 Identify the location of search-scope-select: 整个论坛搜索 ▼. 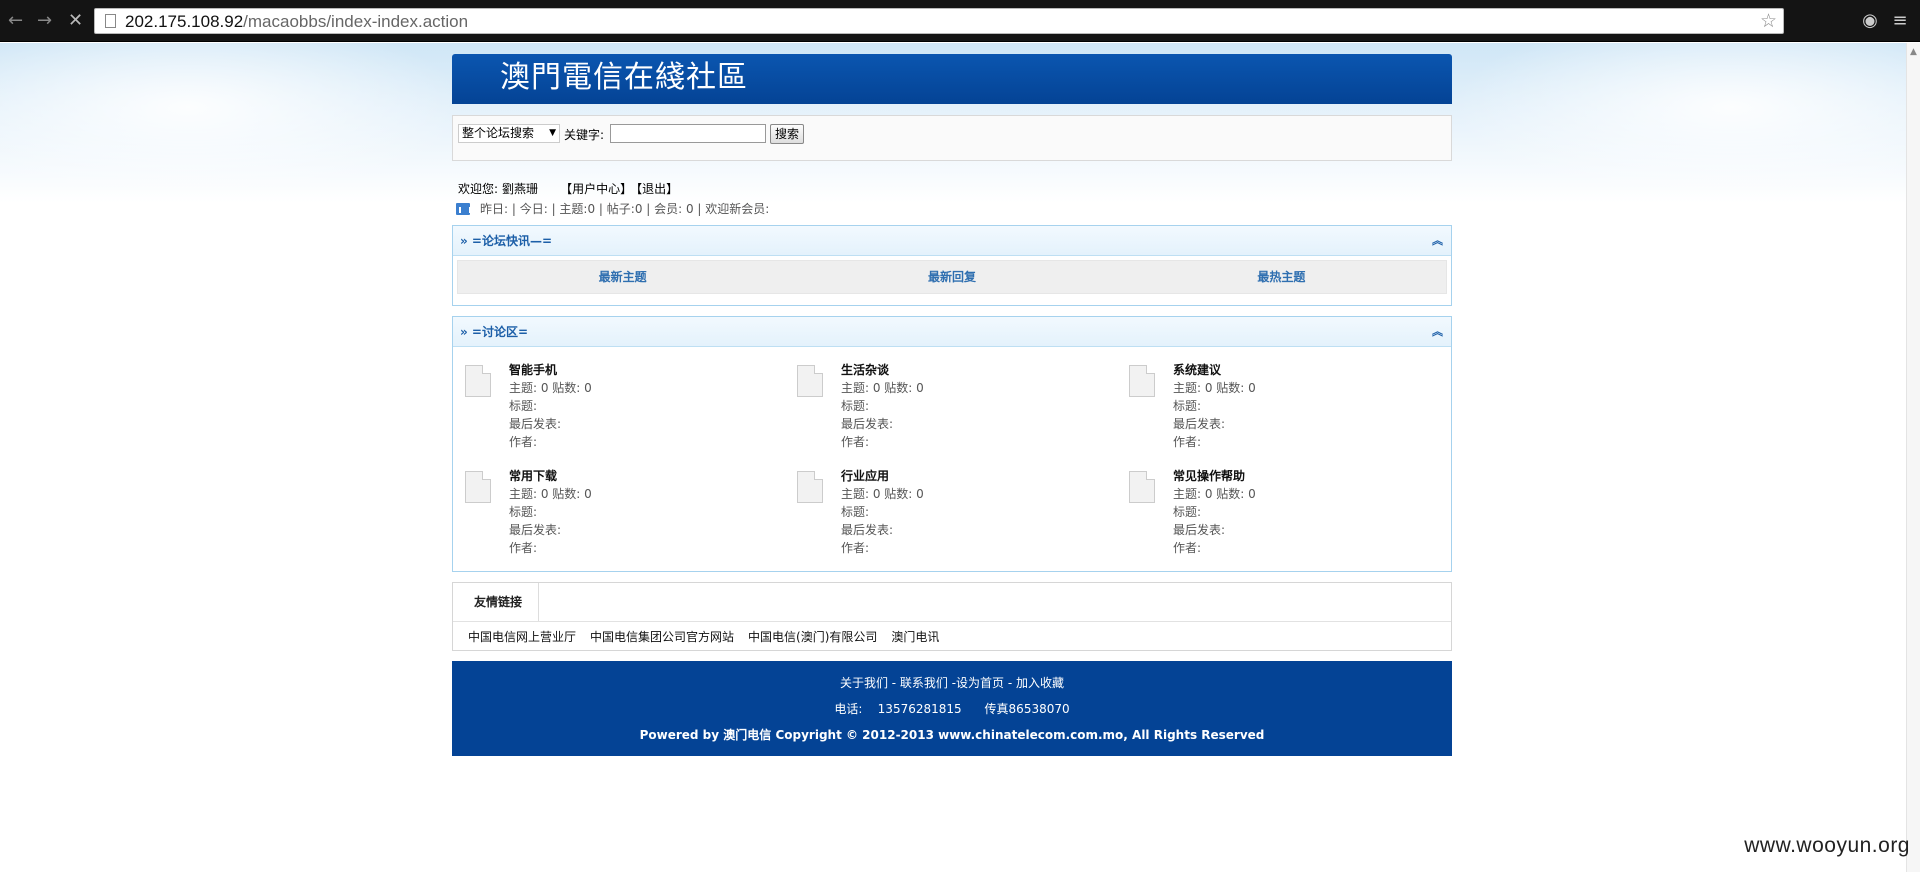
(509, 133).